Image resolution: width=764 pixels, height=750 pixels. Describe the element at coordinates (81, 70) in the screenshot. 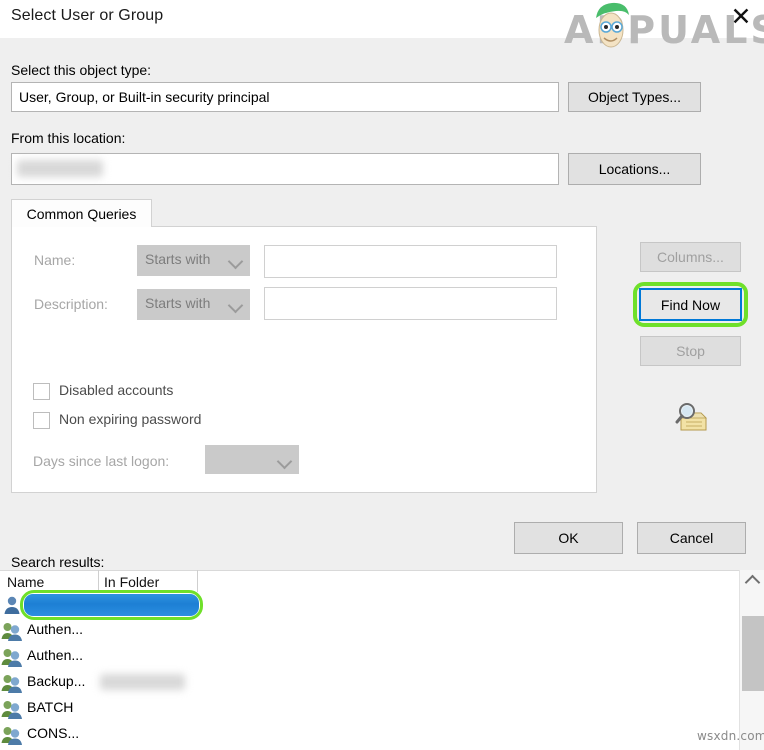

I see `object-type-label: Select this object type:` at that location.